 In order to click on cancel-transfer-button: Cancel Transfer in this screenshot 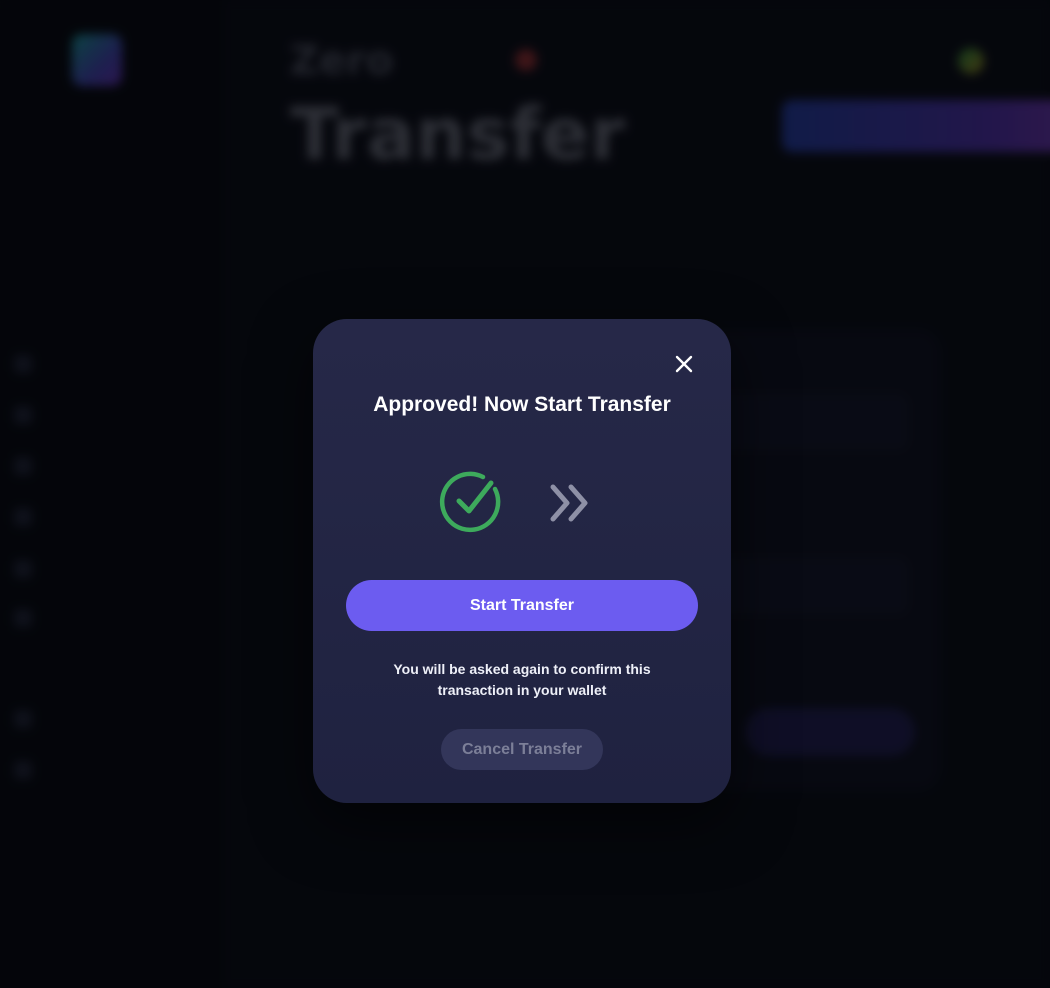, I will do `click(522, 749)`.